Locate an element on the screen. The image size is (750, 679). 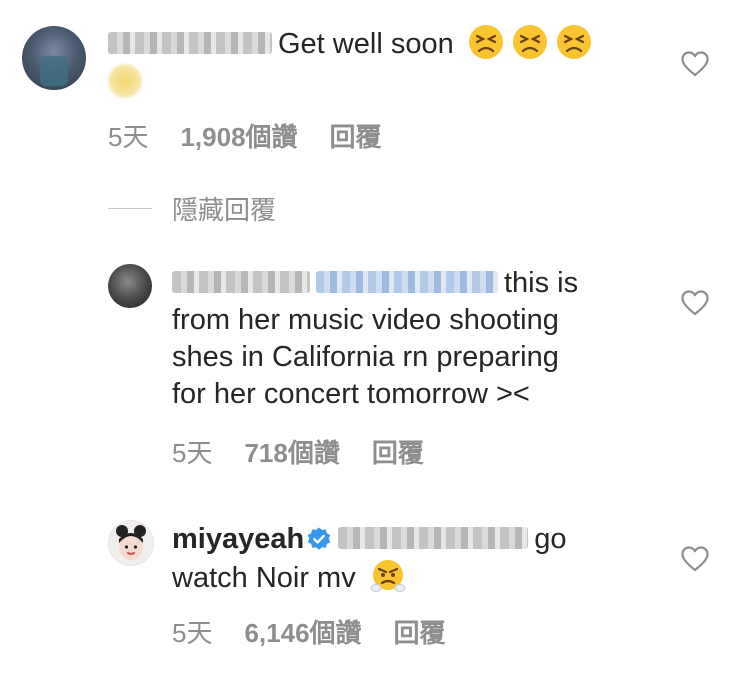
divider is located at coordinates (130, 208).